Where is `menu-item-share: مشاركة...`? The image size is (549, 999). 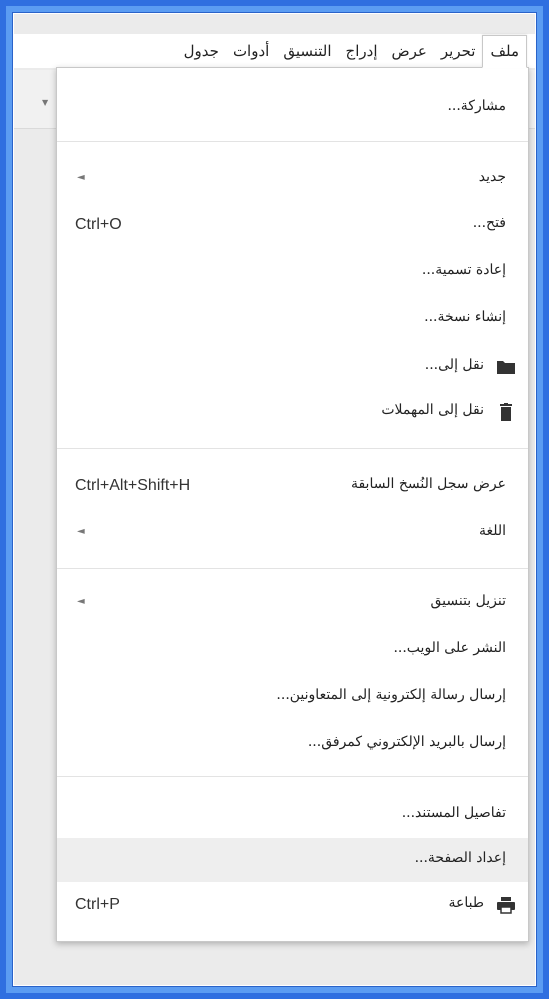 menu-item-share: مشاركة... is located at coordinates (292, 107).